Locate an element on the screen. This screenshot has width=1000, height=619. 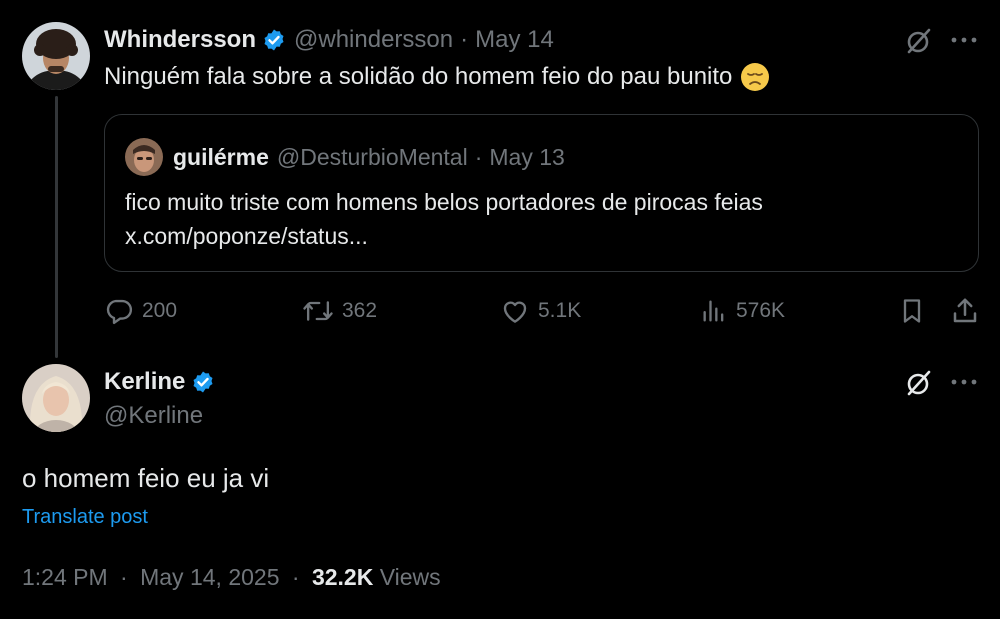
share-button is located at coordinates (965, 311).